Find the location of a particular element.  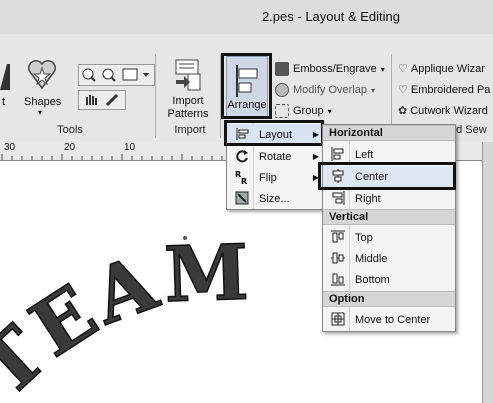

import-patterns-label-line2: Patterns is located at coordinates (188, 114).